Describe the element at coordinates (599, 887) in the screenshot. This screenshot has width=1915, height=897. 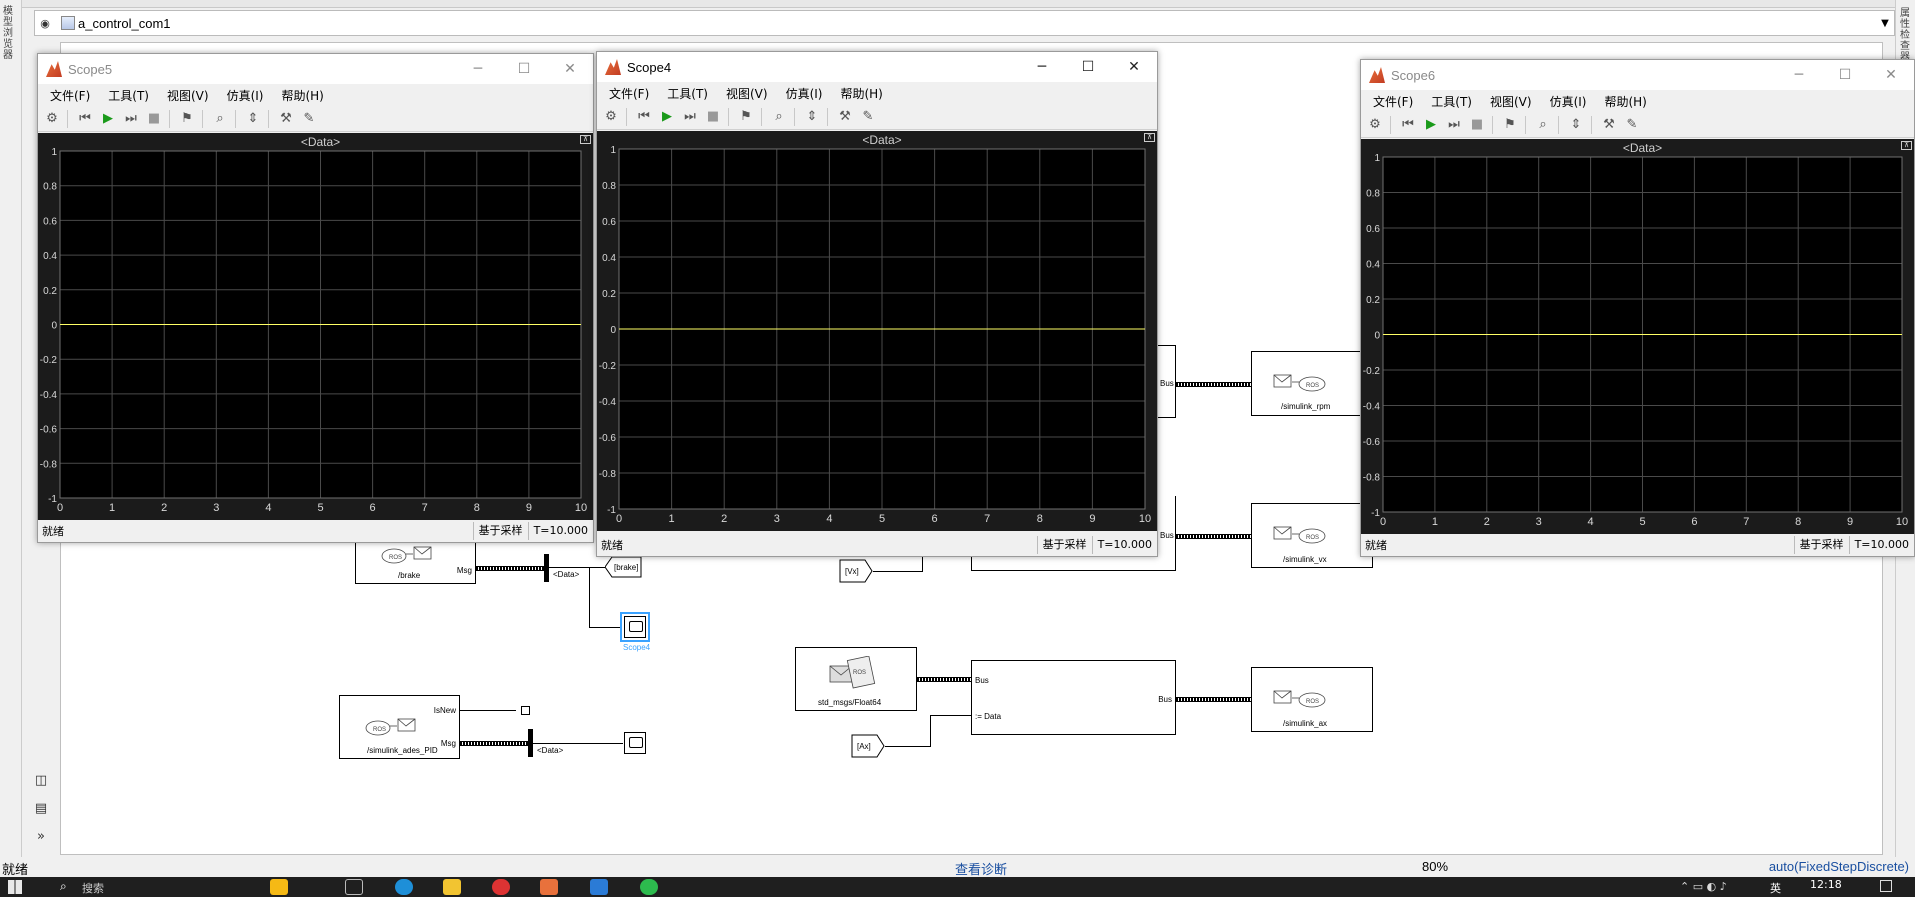
I see `app2-taskbar-icon` at that location.